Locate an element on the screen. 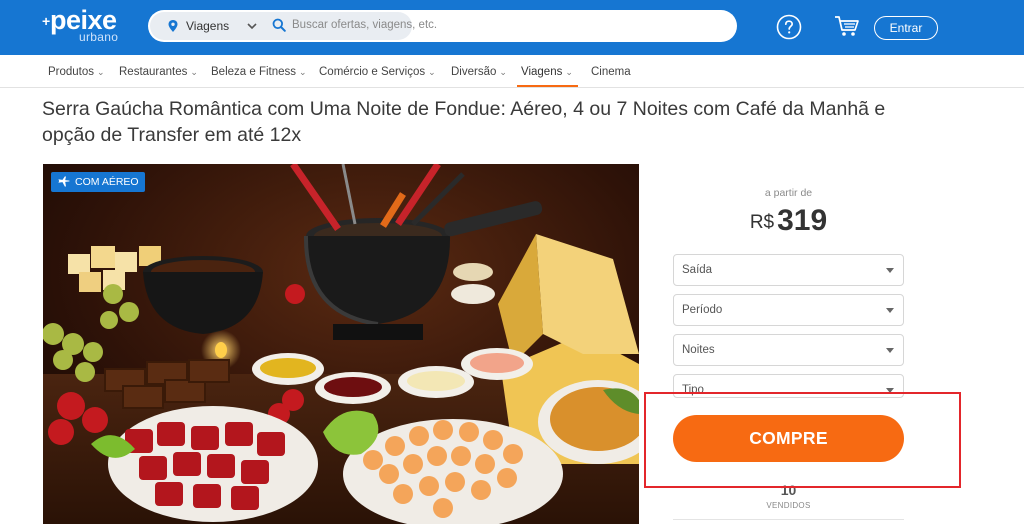  help-icon is located at coordinates (789, 27).